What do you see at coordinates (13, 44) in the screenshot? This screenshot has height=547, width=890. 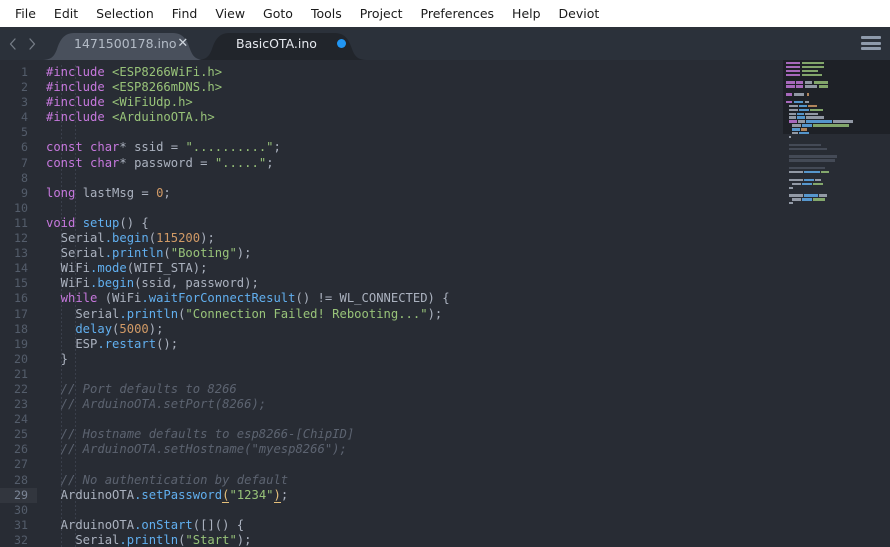 I see `chevron-left-icon` at bounding box center [13, 44].